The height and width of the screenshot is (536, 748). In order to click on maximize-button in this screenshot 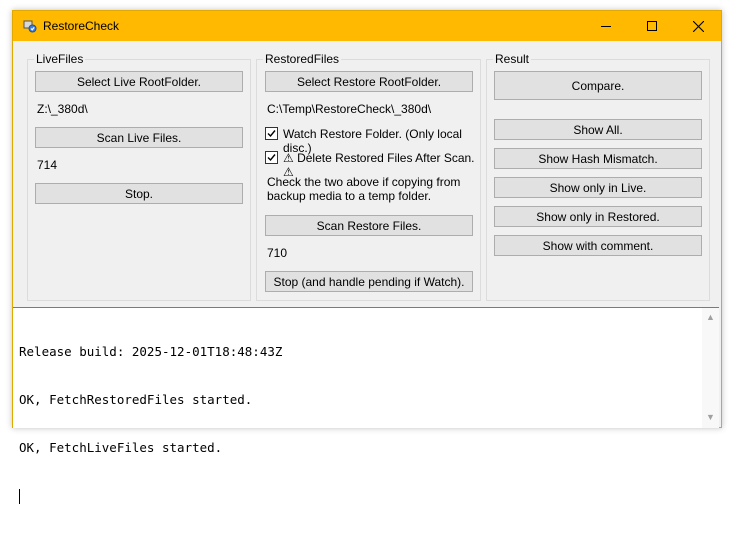, I will do `click(652, 26)`.